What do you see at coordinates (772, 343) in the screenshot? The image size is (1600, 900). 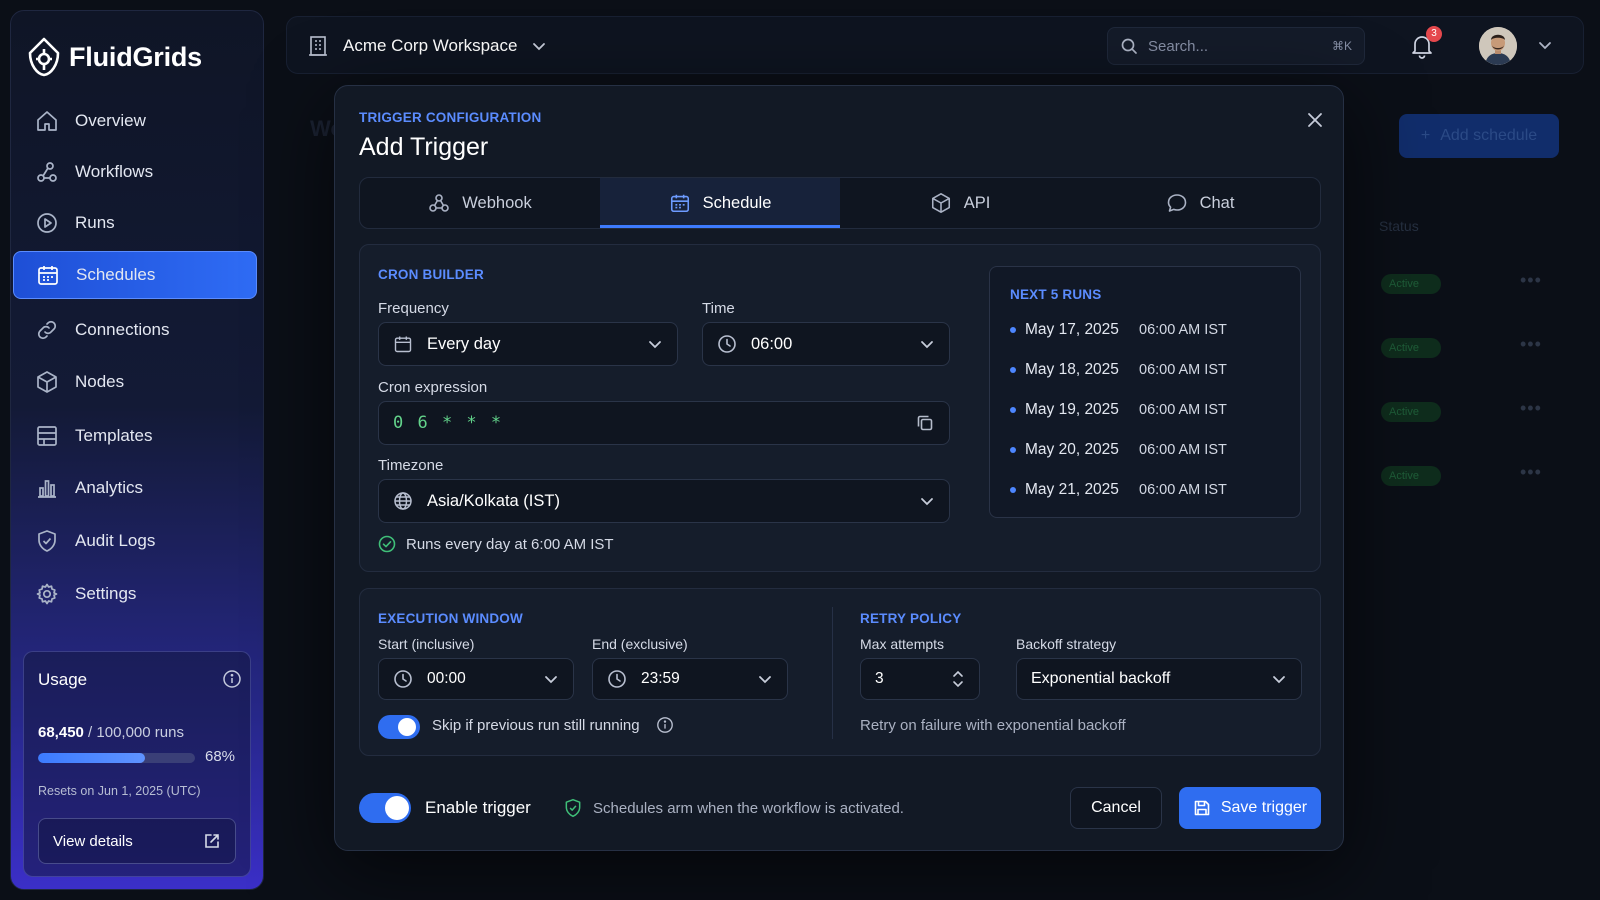 I see `time-value: 06:00` at bounding box center [772, 343].